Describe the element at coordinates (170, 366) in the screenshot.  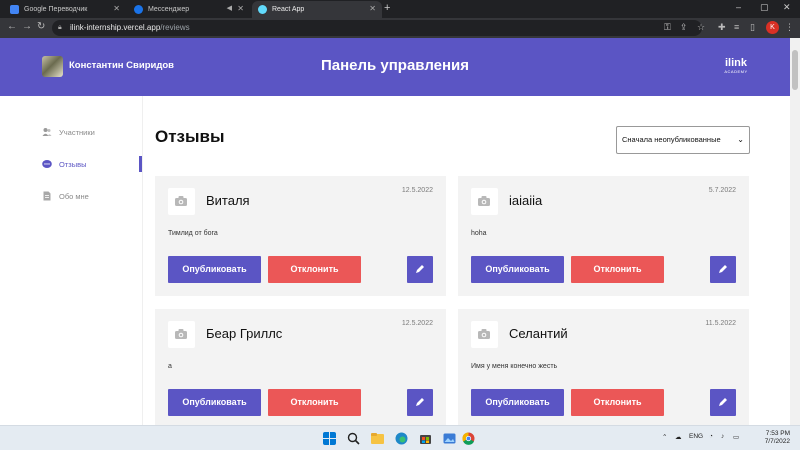
I see `review-text: a` at that location.